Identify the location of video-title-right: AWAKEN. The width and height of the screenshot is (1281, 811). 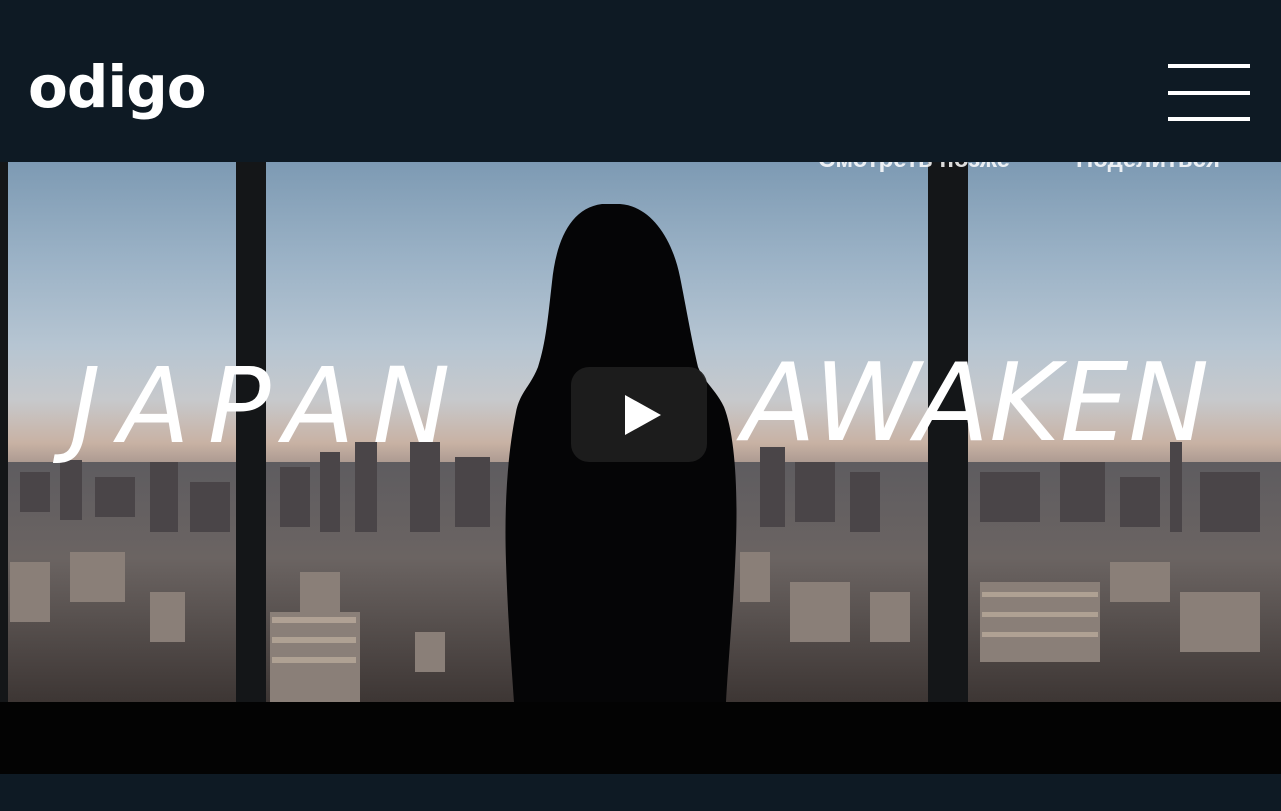
(976, 403).